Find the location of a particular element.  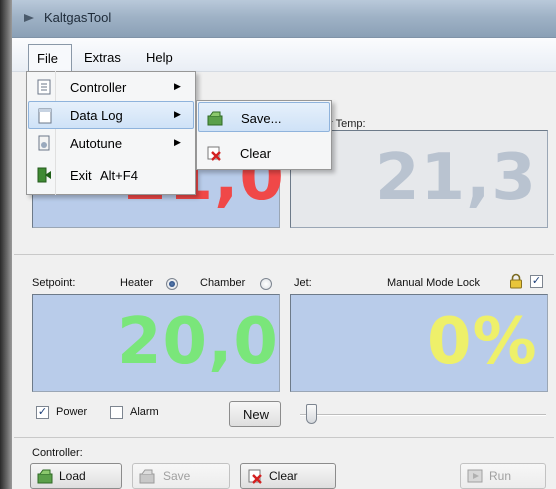

jet-slider-track is located at coordinates (423, 415).